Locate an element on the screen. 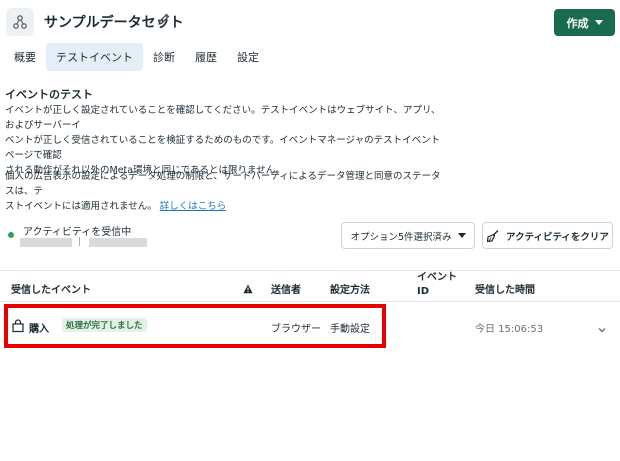 The height and width of the screenshot is (461, 620). column-header-method: 設定方法 is located at coordinates (350, 290).